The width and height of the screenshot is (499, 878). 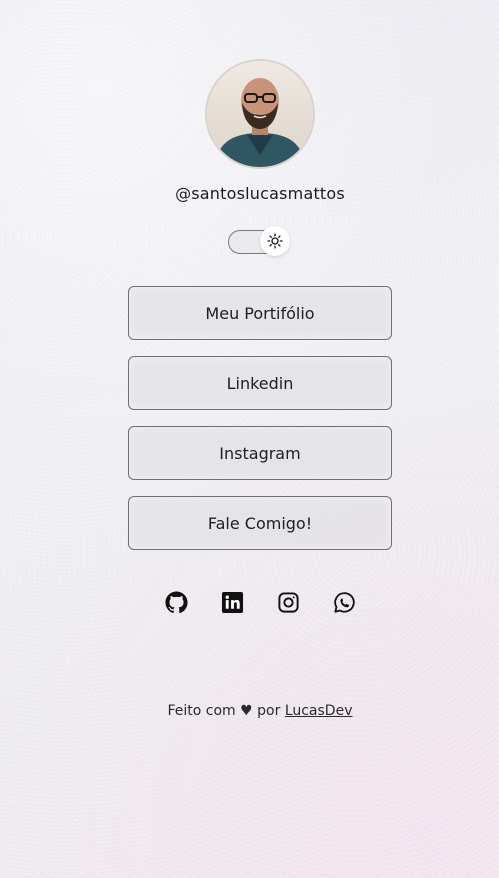 What do you see at coordinates (246, 711) in the screenshot?
I see `heart-icon: ♥` at bounding box center [246, 711].